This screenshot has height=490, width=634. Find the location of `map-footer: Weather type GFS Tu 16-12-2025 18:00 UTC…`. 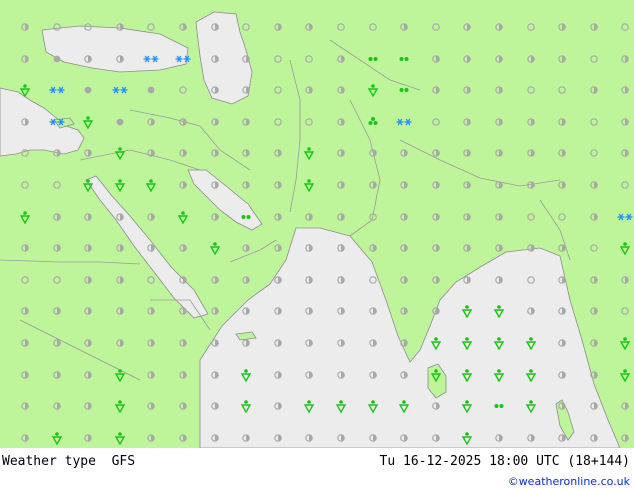

map-footer: Weather type GFS Tu 16-12-2025 18:00 UTC… is located at coordinates (317, 469).